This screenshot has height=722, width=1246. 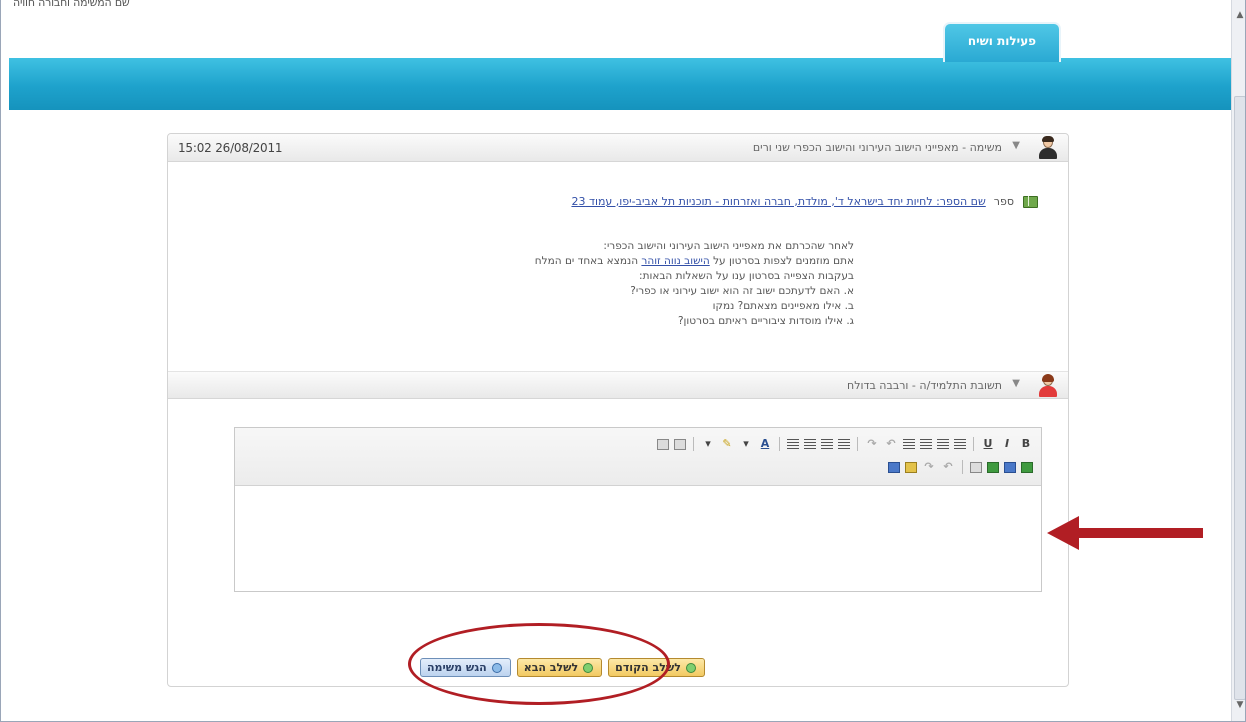 What do you see at coordinates (1002, 42) in the screenshot?
I see `tab-activity-discussion: פעילות ושיח` at bounding box center [1002, 42].